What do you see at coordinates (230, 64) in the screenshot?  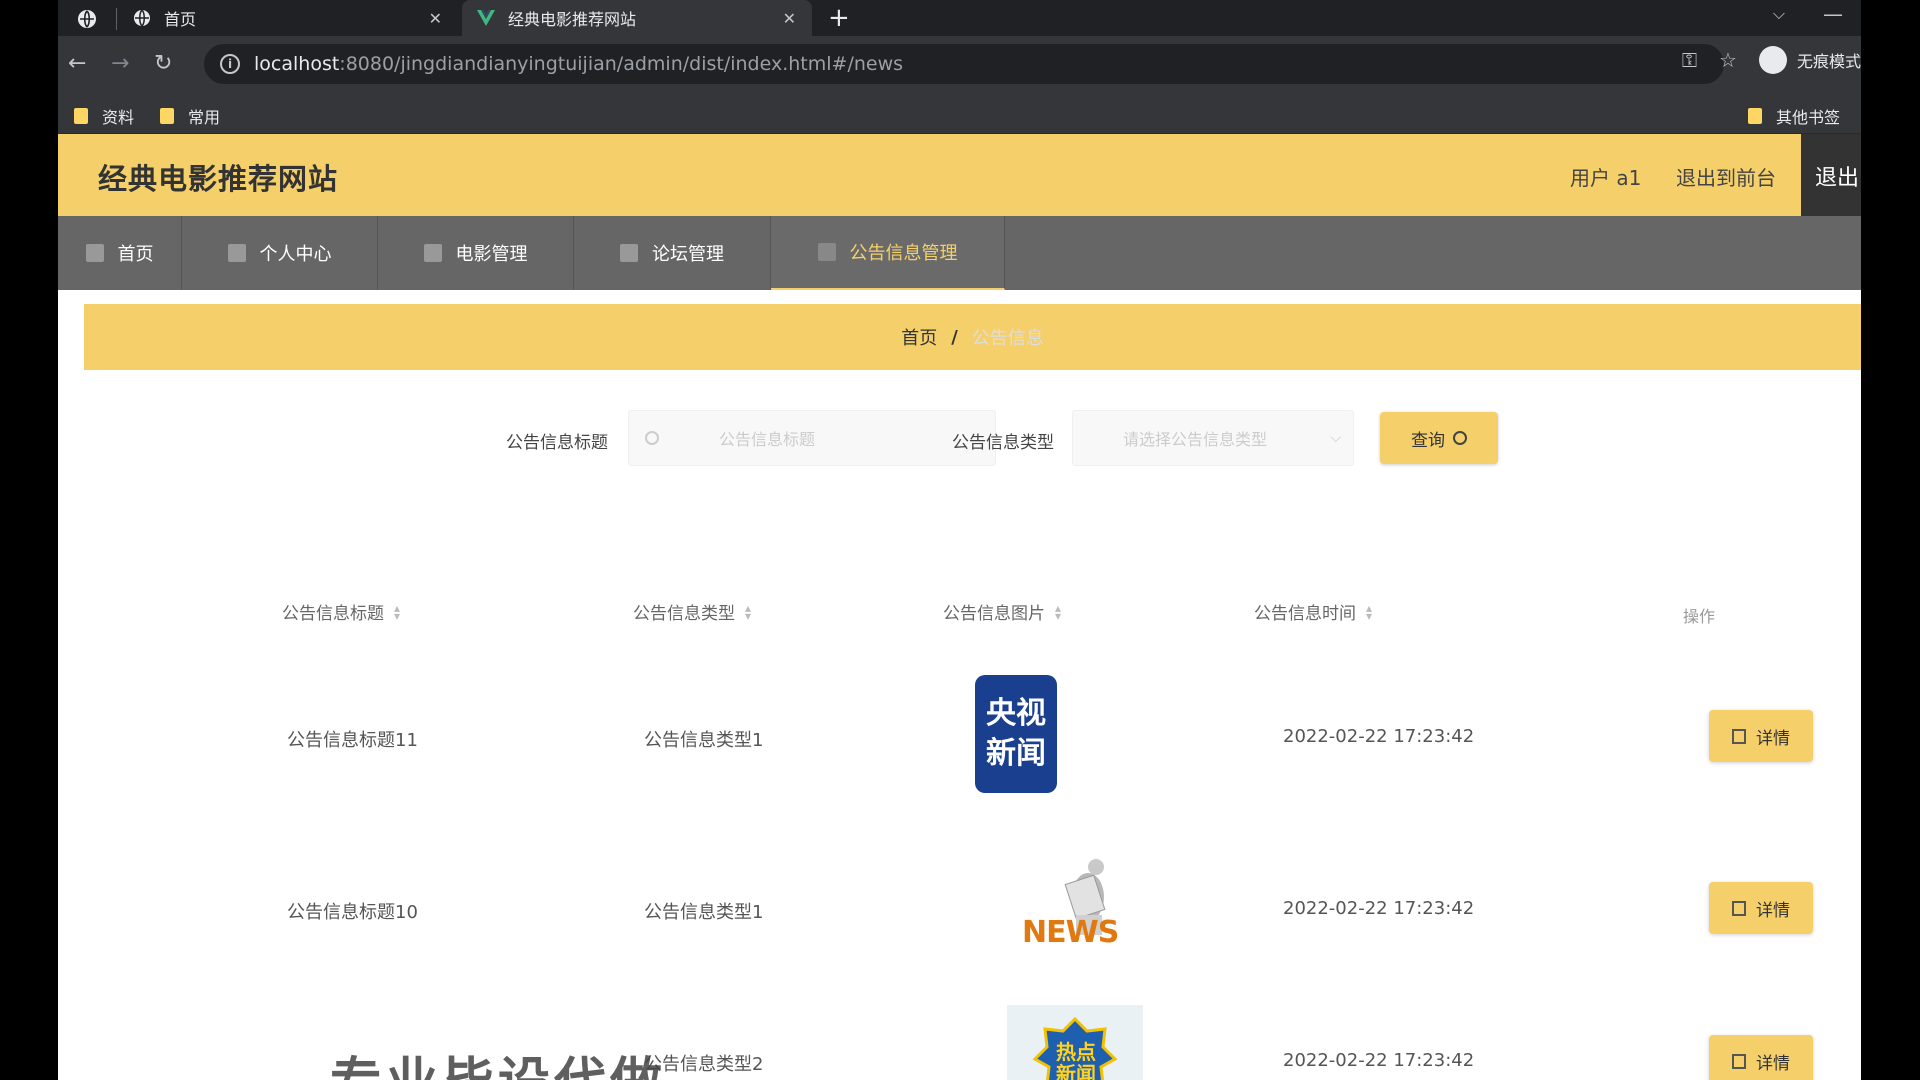 I see `info-icon: i` at bounding box center [230, 64].